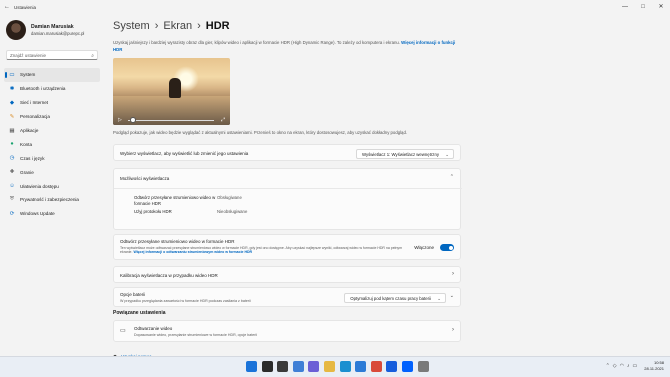  What do you see at coordinates (26, 144) in the screenshot?
I see `sidebar-item-label: Konta` at bounding box center [26, 144].